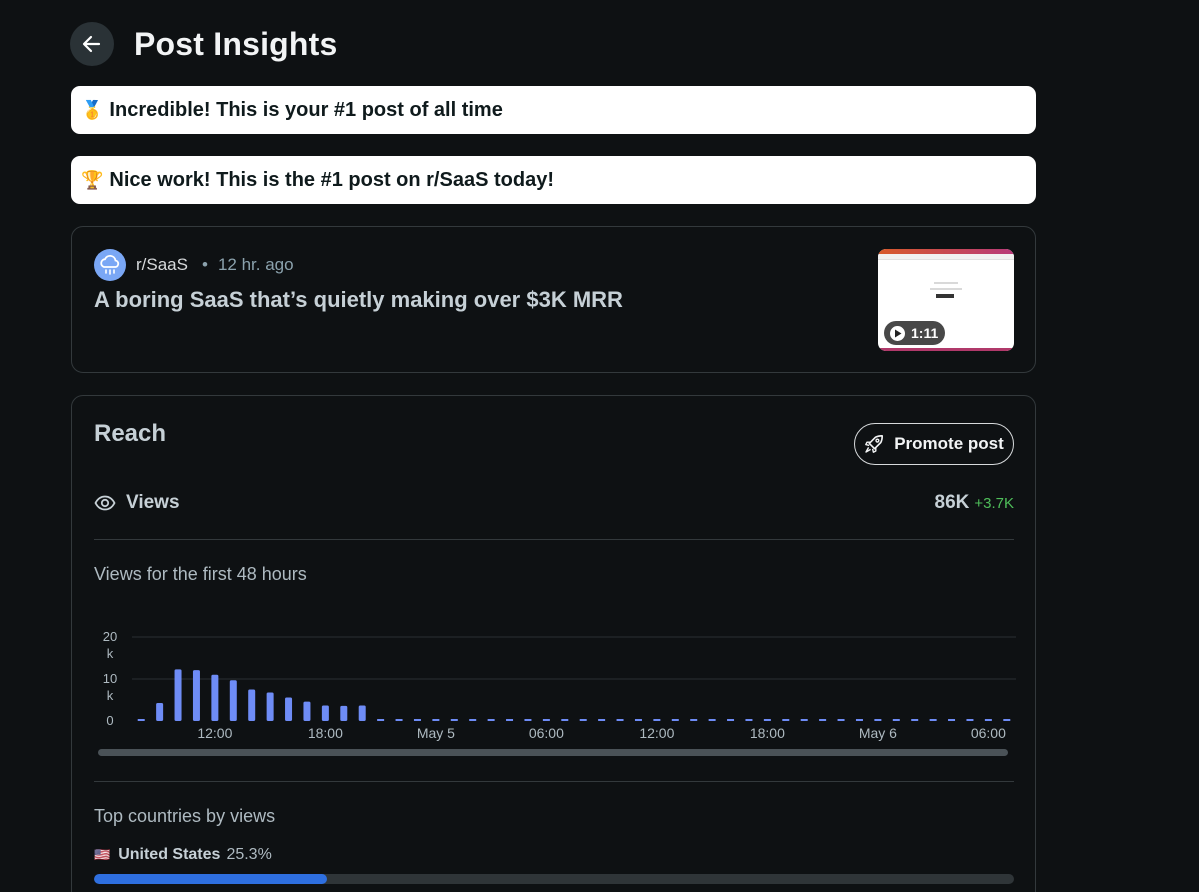 The width and height of the screenshot is (1199, 892). I want to click on country-name: United States, so click(169, 854).